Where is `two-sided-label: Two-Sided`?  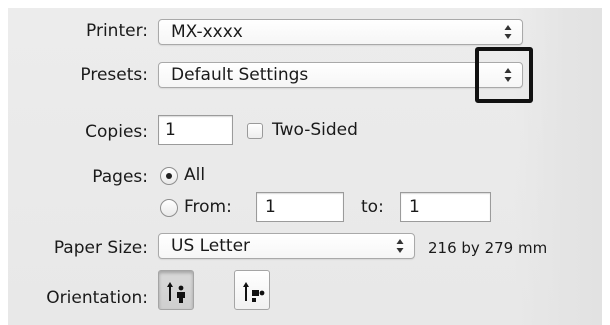 two-sided-label: Two-Sided is located at coordinates (315, 130).